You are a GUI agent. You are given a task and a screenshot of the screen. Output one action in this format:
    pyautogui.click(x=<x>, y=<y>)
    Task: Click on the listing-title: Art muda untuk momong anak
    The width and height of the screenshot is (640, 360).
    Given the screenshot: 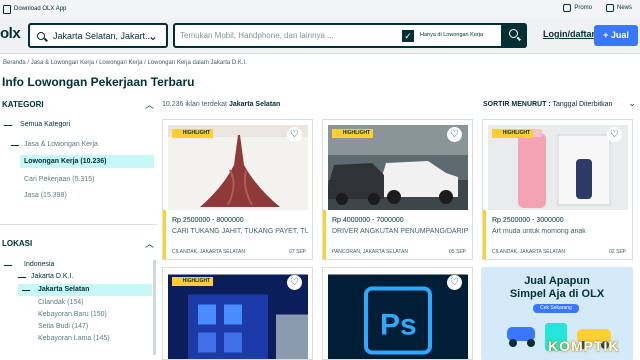 What is the action you would take?
    pyautogui.click(x=539, y=231)
    